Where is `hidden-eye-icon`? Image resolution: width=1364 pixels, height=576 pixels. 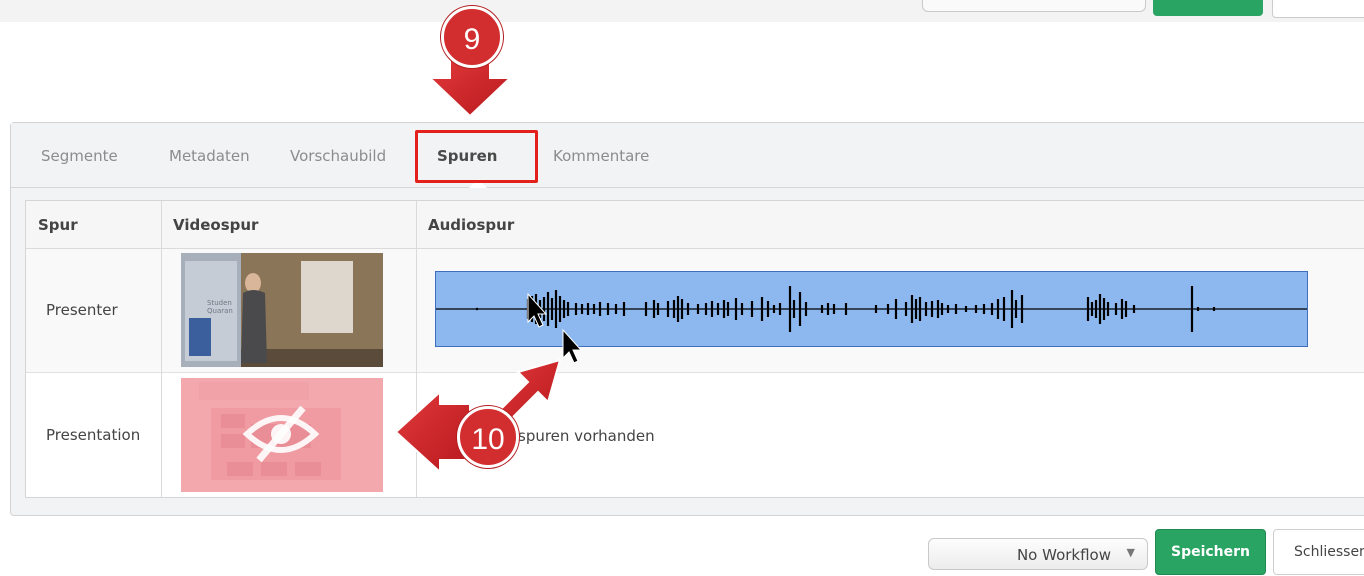
hidden-eye-icon is located at coordinates (281, 434).